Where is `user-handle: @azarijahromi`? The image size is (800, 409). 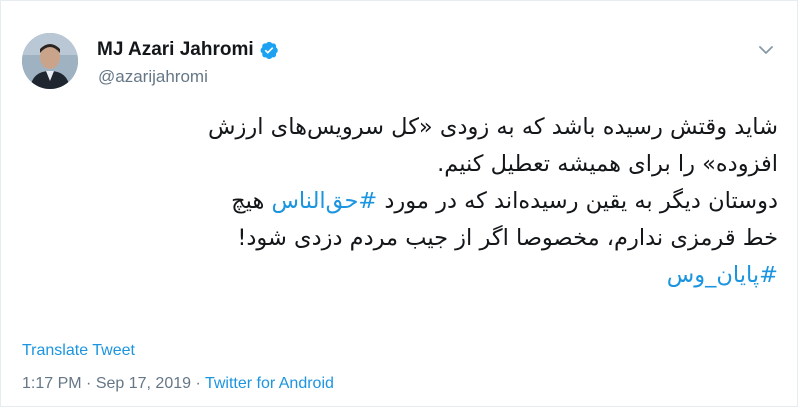
user-handle: @azarijahromi is located at coordinates (153, 77).